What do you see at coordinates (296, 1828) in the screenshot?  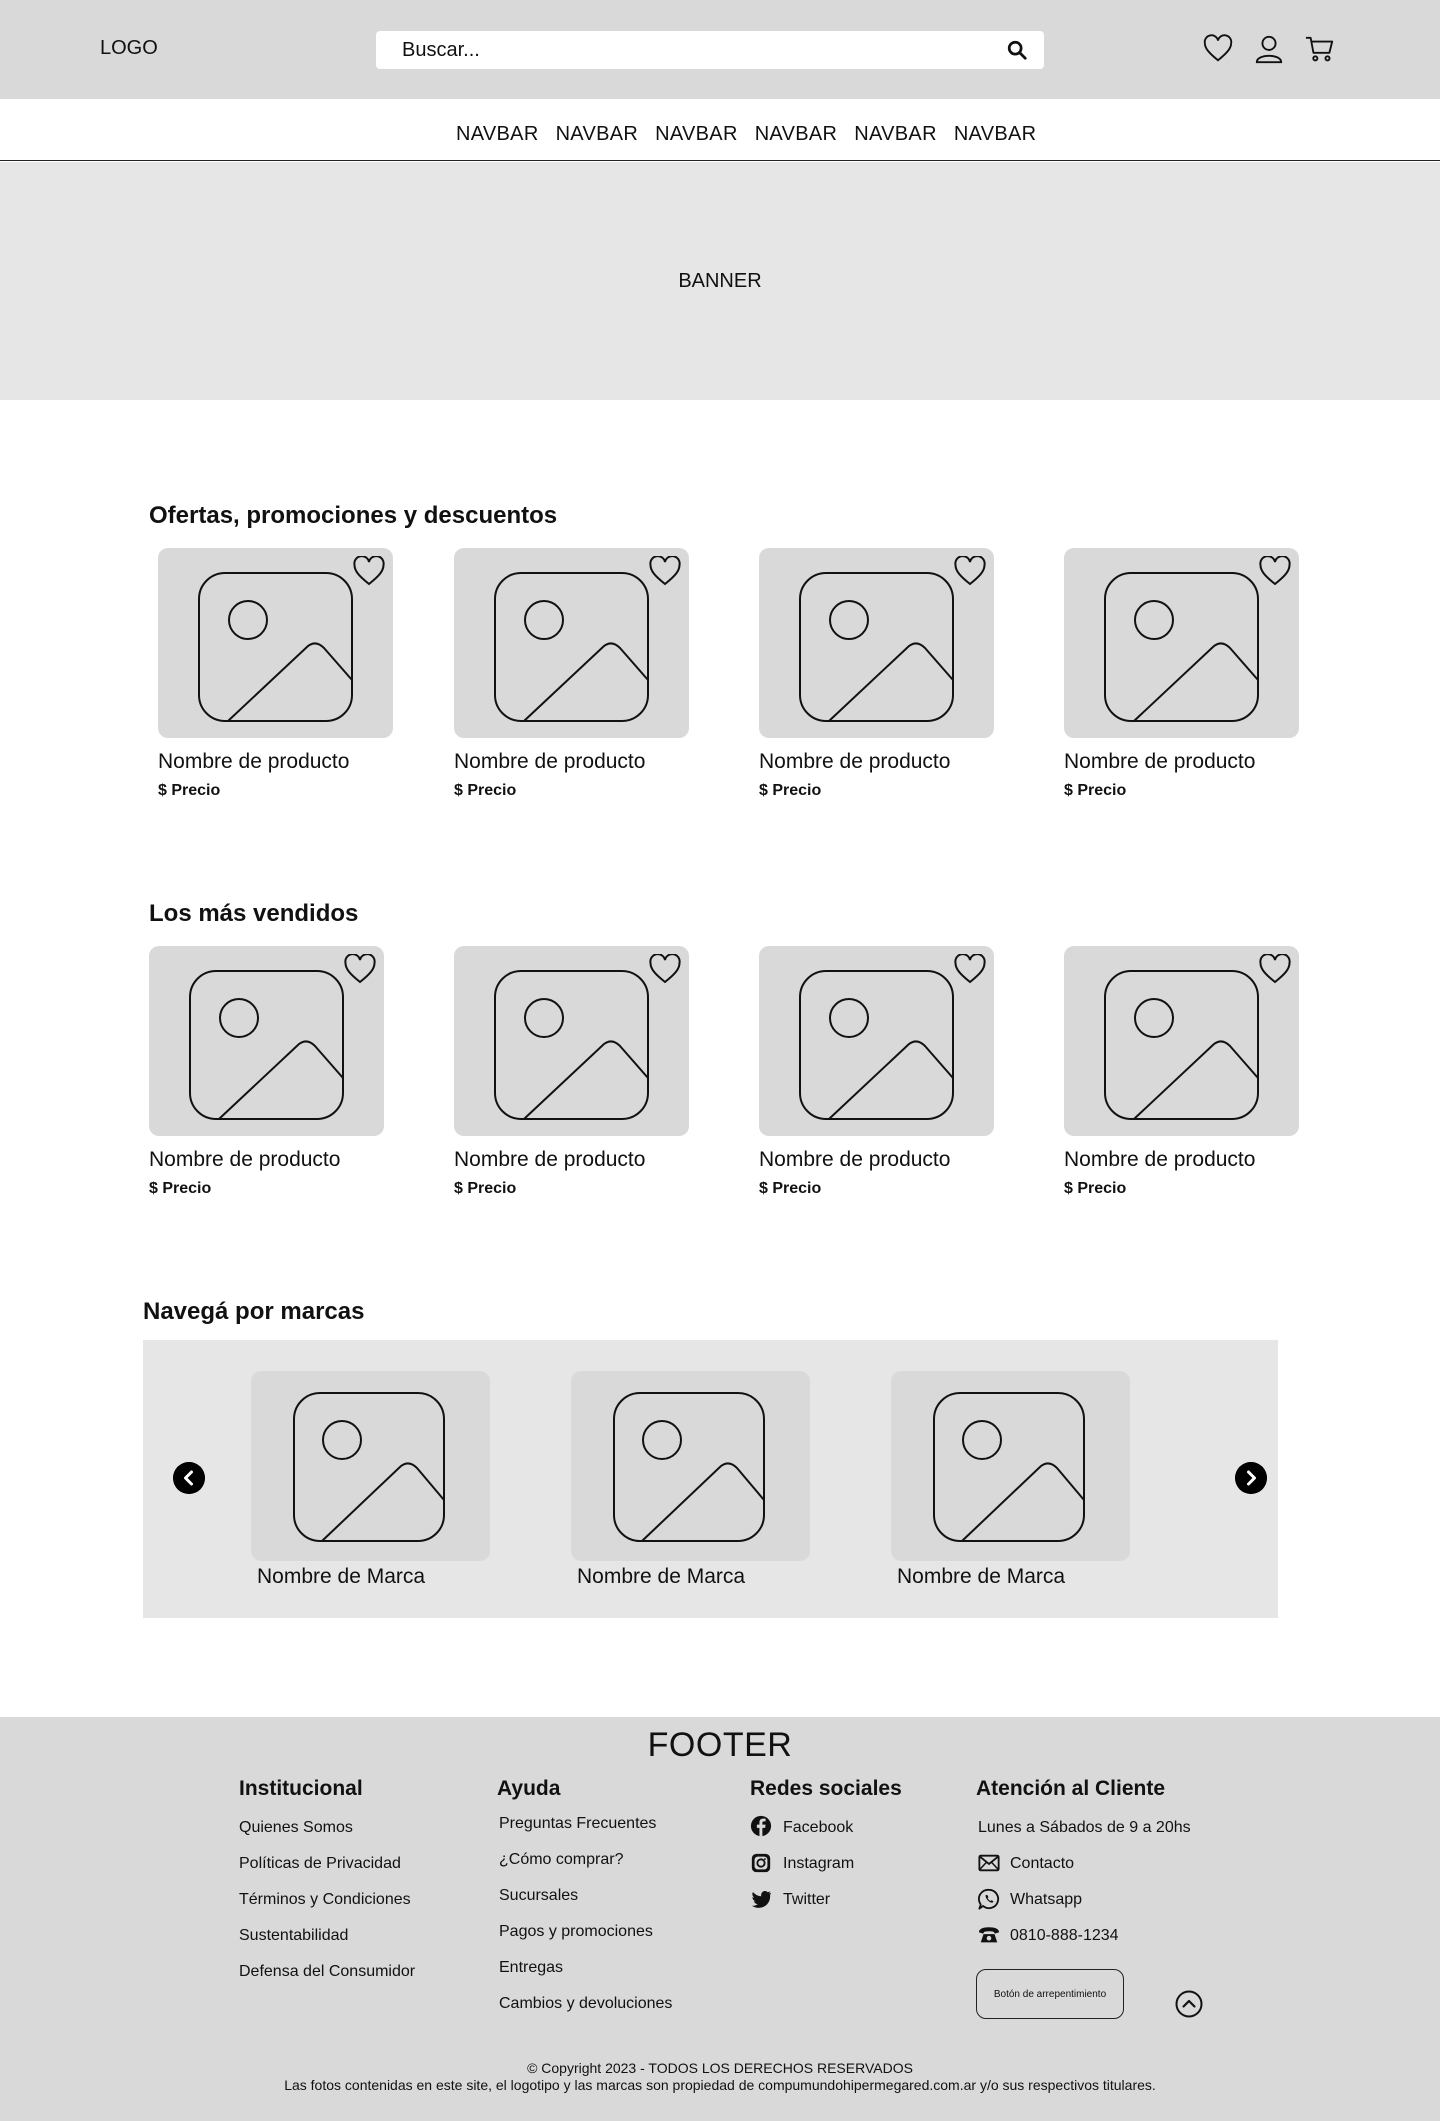 I see `footer-link-quienes-somos: Quienes Somos` at bounding box center [296, 1828].